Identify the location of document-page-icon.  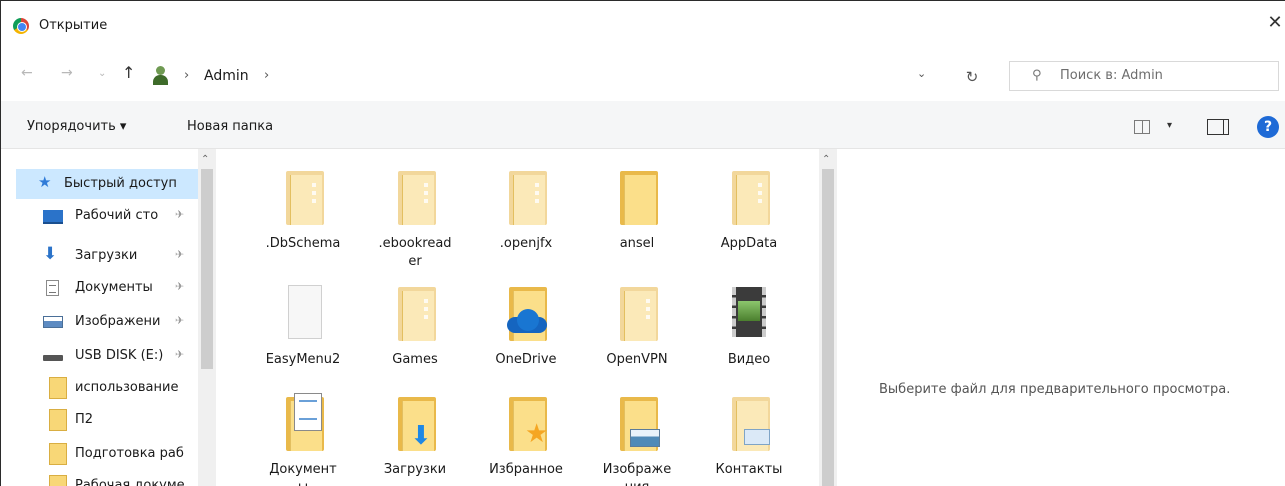
(308, 412).